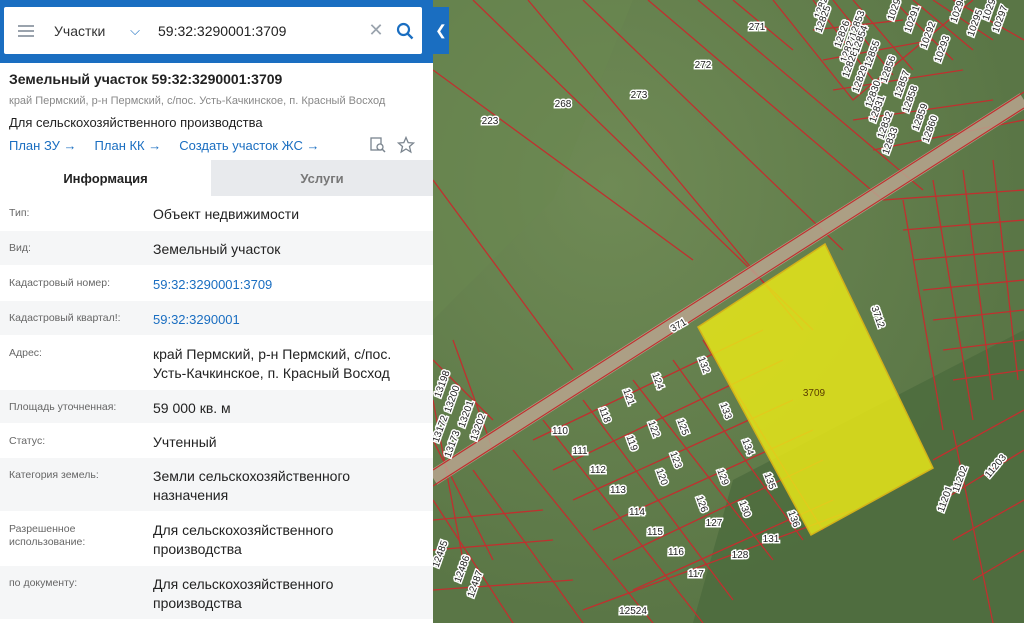  I want to click on table-row: Тип: Объект недвижимости, so click(216, 213).